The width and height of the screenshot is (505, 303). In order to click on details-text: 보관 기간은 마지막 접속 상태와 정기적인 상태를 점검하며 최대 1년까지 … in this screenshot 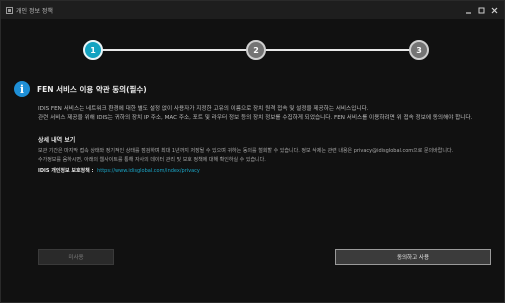, I will do `click(246, 150)`.